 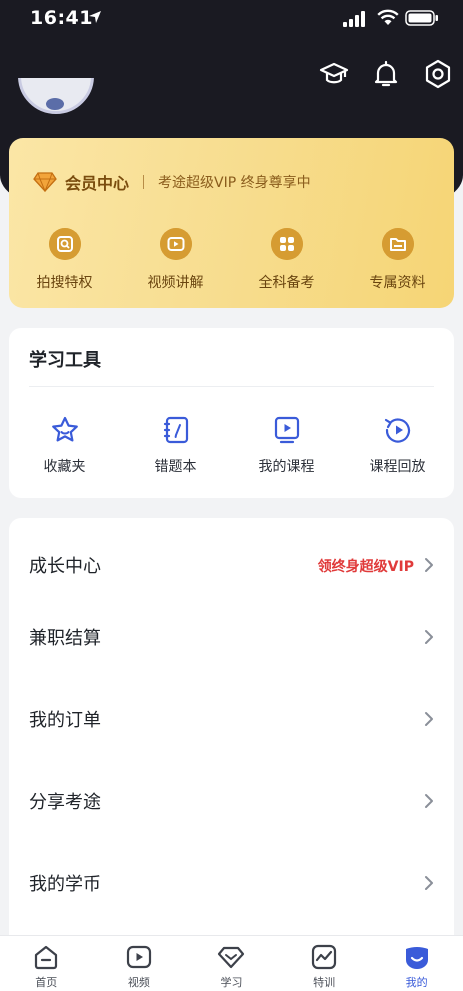 What do you see at coordinates (46, 957) in the screenshot?
I see `home-icon` at bounding box center [46, 957].